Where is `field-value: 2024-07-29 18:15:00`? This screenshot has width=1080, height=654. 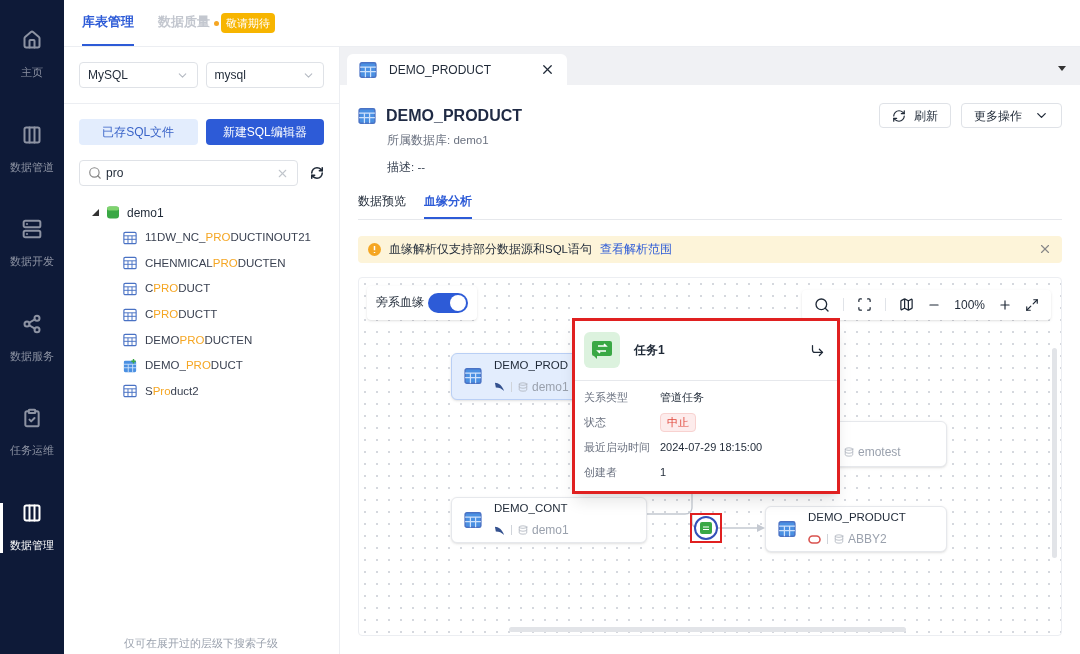 field-value: 2024-07-29 18:15:00 is located at coordinates (711, 447).